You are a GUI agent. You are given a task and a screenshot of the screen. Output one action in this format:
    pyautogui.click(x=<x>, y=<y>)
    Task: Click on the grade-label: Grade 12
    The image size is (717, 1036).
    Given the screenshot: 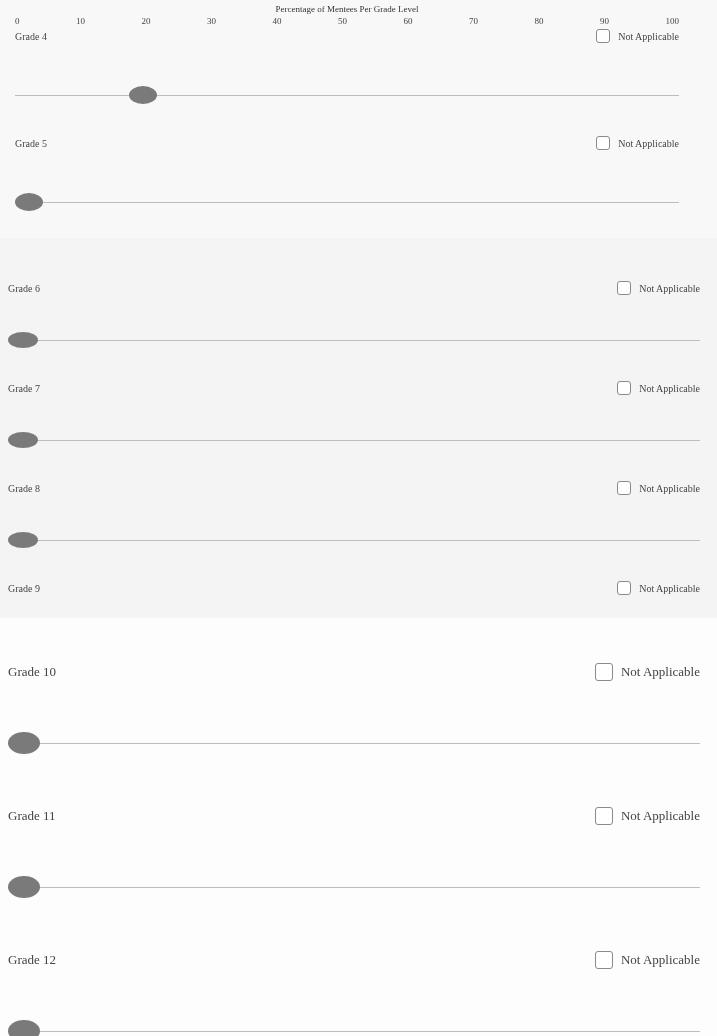 What is the action you would take?
    pyautogui.click(x=32, y=960)
    